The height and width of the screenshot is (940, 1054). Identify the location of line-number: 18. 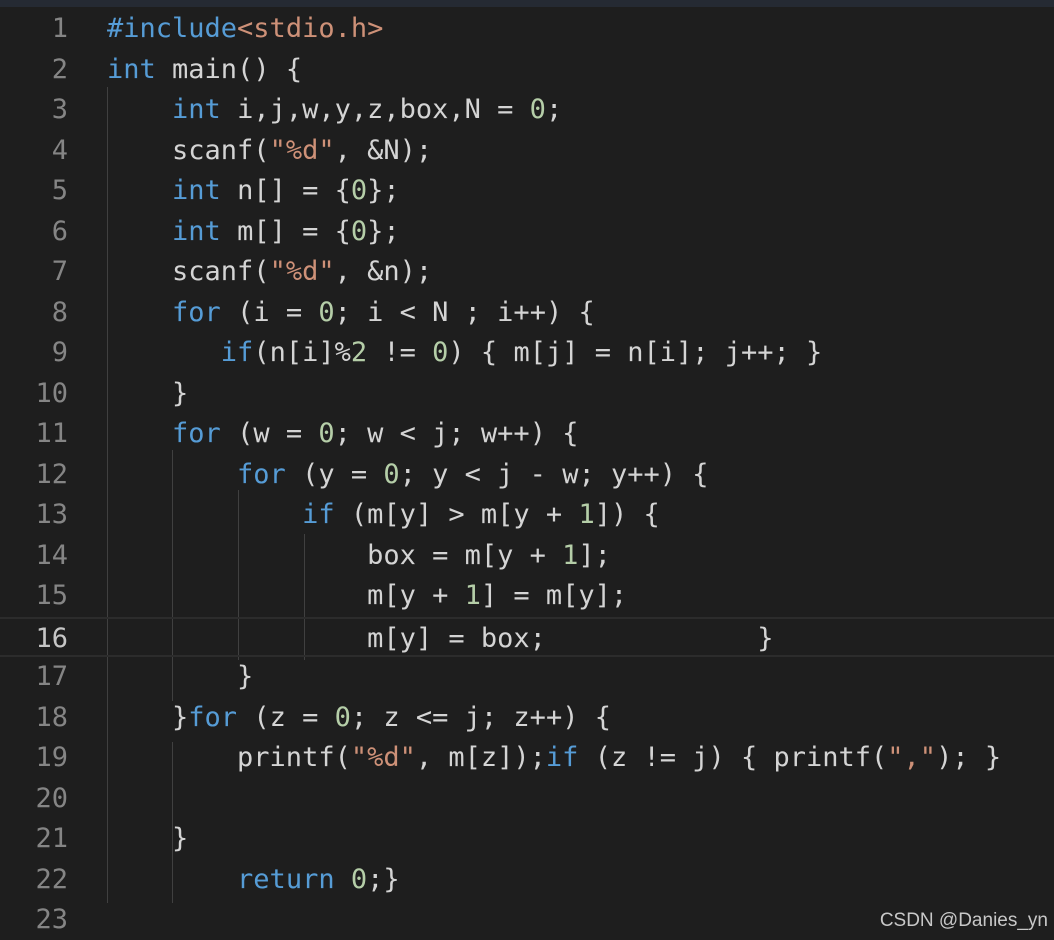
(51, 717).